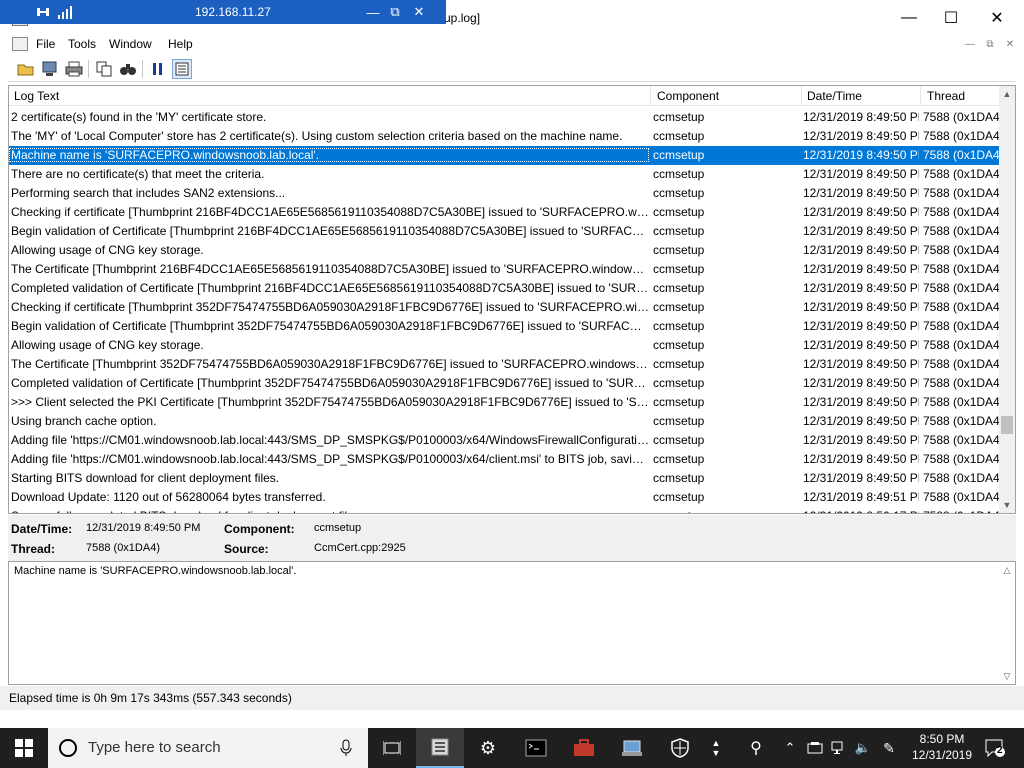  What do you see at coordinates (1007, 505) in the screenshot?
I see `scroll-down-icon: ▼` at bounding box center [1007, 505].